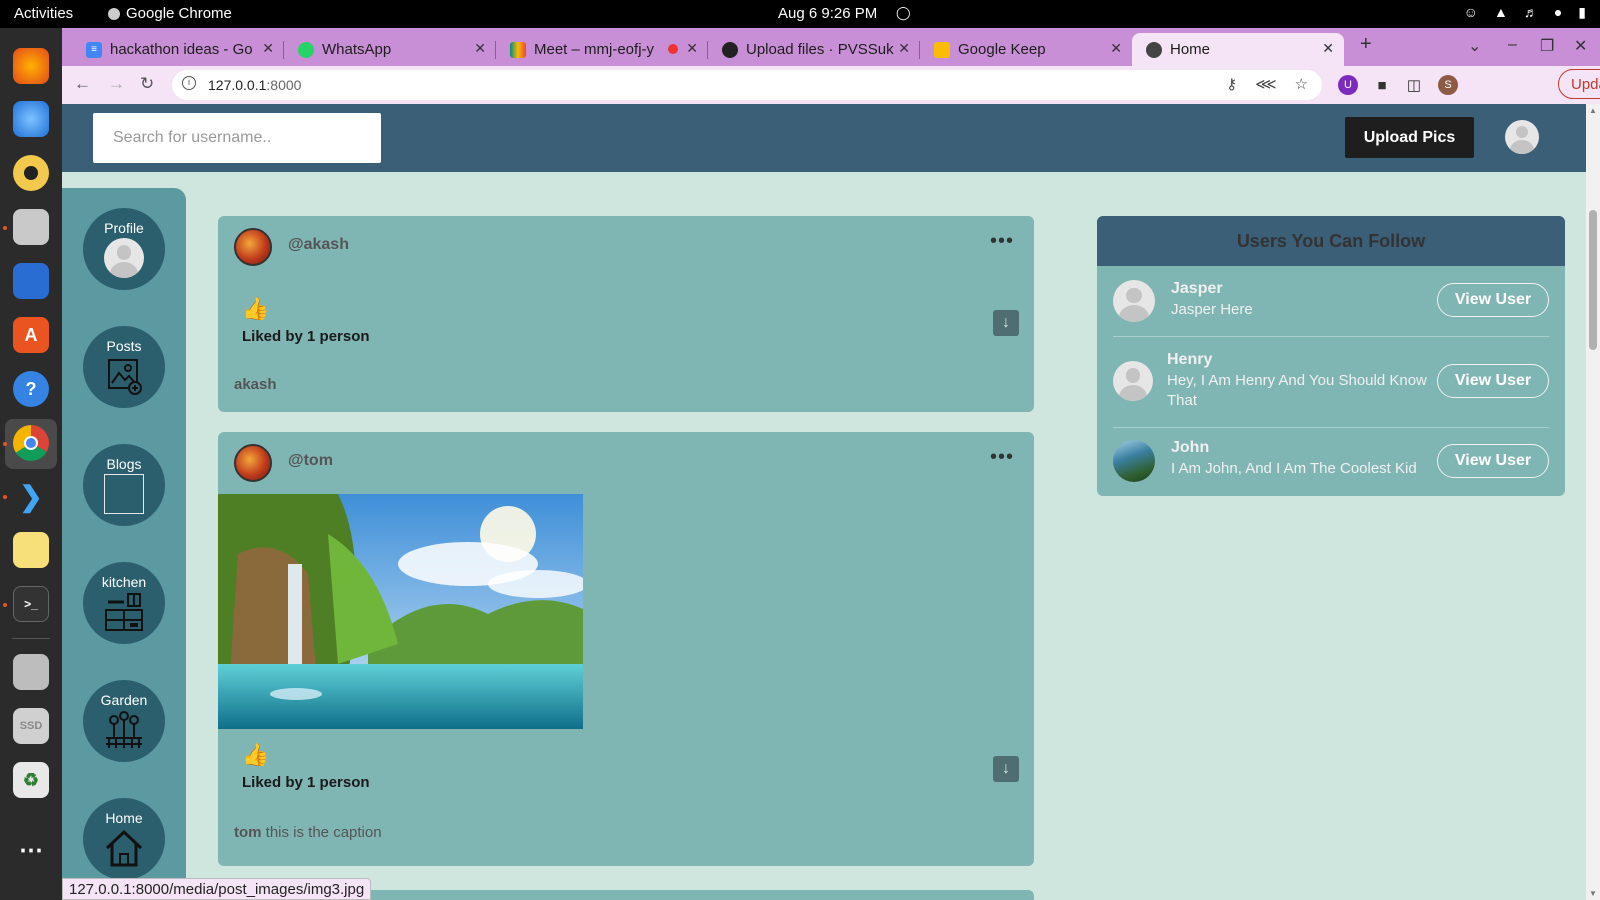  What do you see at coordinates (31, 604) in the screenshot?
I see `terminal-icon: >_` at bounding box center [31, 604].